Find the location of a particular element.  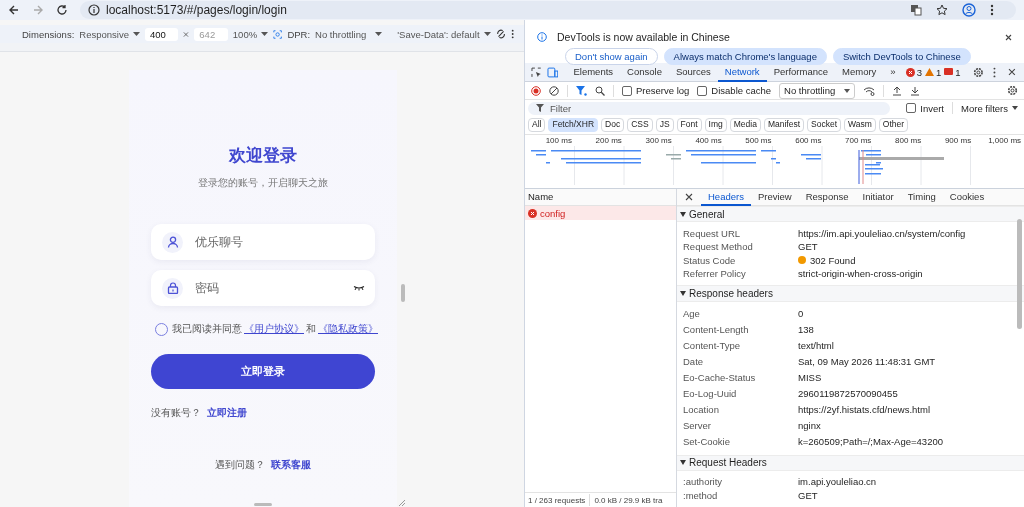

issue-count: 1 is located at coordinates (958, 72).